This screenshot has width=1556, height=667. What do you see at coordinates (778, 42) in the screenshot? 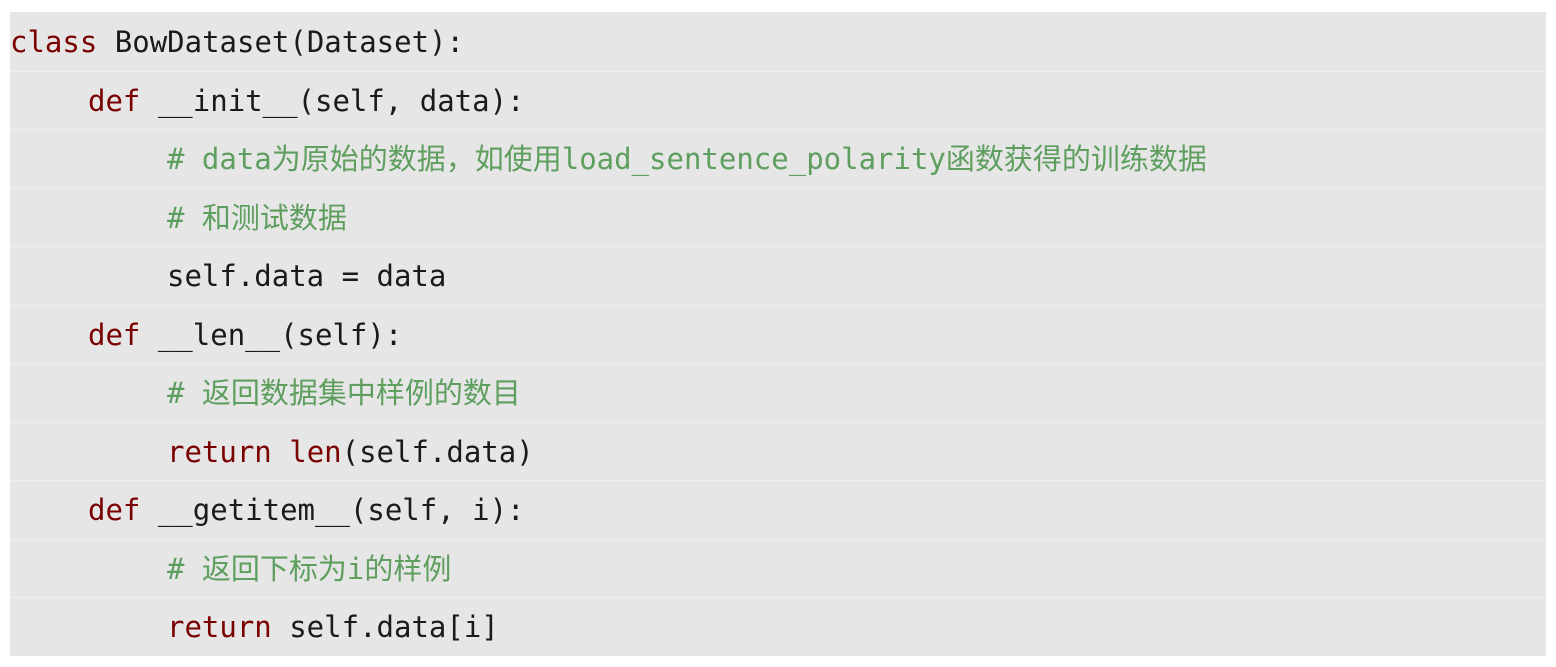
I see `code-line-class-def: class BowDataset(Dataset):` at bounding box center [778, 42].